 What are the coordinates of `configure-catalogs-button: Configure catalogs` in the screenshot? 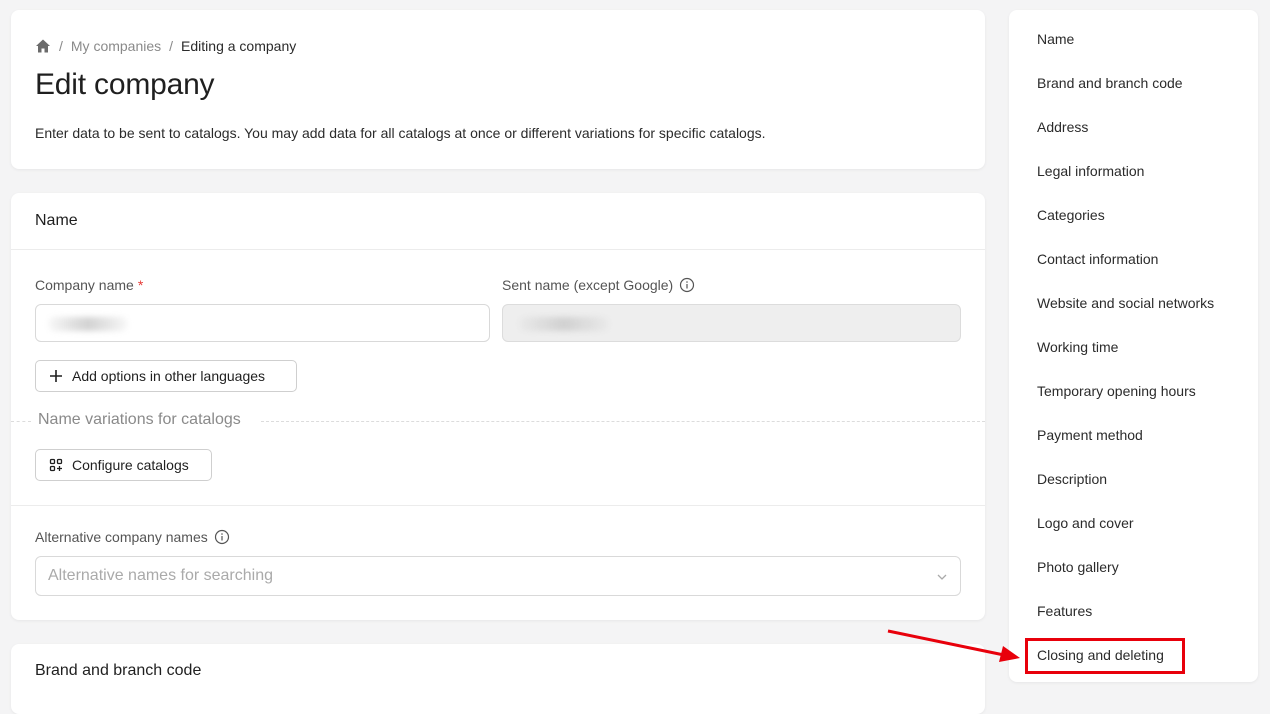 It's located at (123, 465).